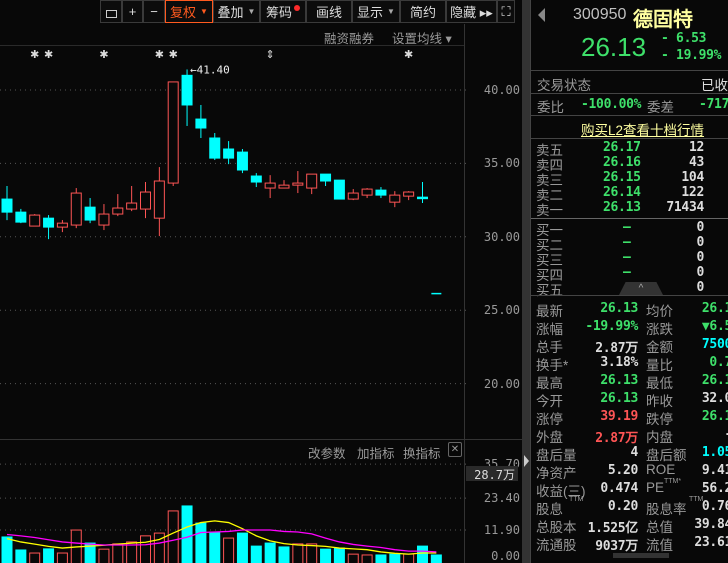 Image resolution: width=728 pixels, height=563 pixels. I want to click on weicha-label: 委差, so click(660, 107).